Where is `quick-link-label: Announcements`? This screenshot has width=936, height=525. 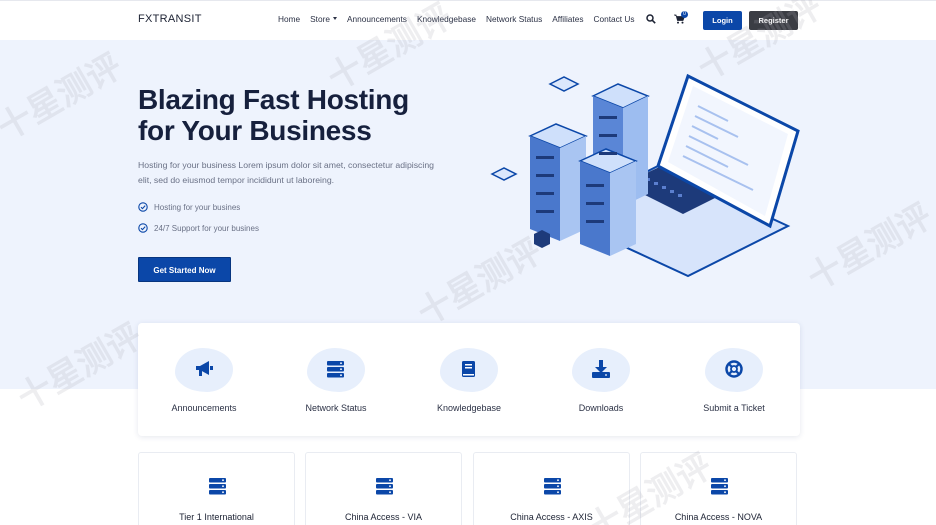
quick-link-label: Announcements is located at coordinates (204, 408).